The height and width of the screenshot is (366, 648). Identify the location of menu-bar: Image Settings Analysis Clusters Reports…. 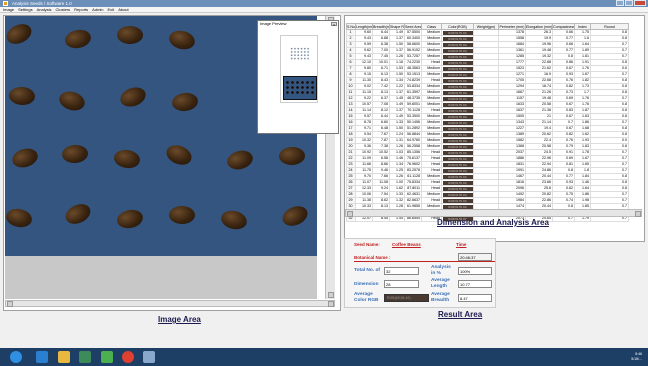
(324, 10).